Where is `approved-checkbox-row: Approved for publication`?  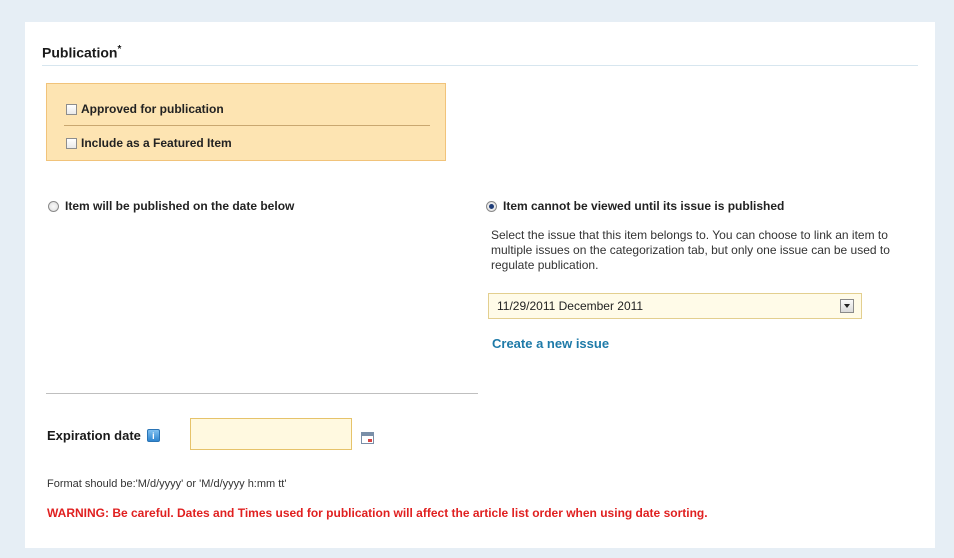 approved-checkbox-row: Approved for publication is located at coordinates (145, 109).